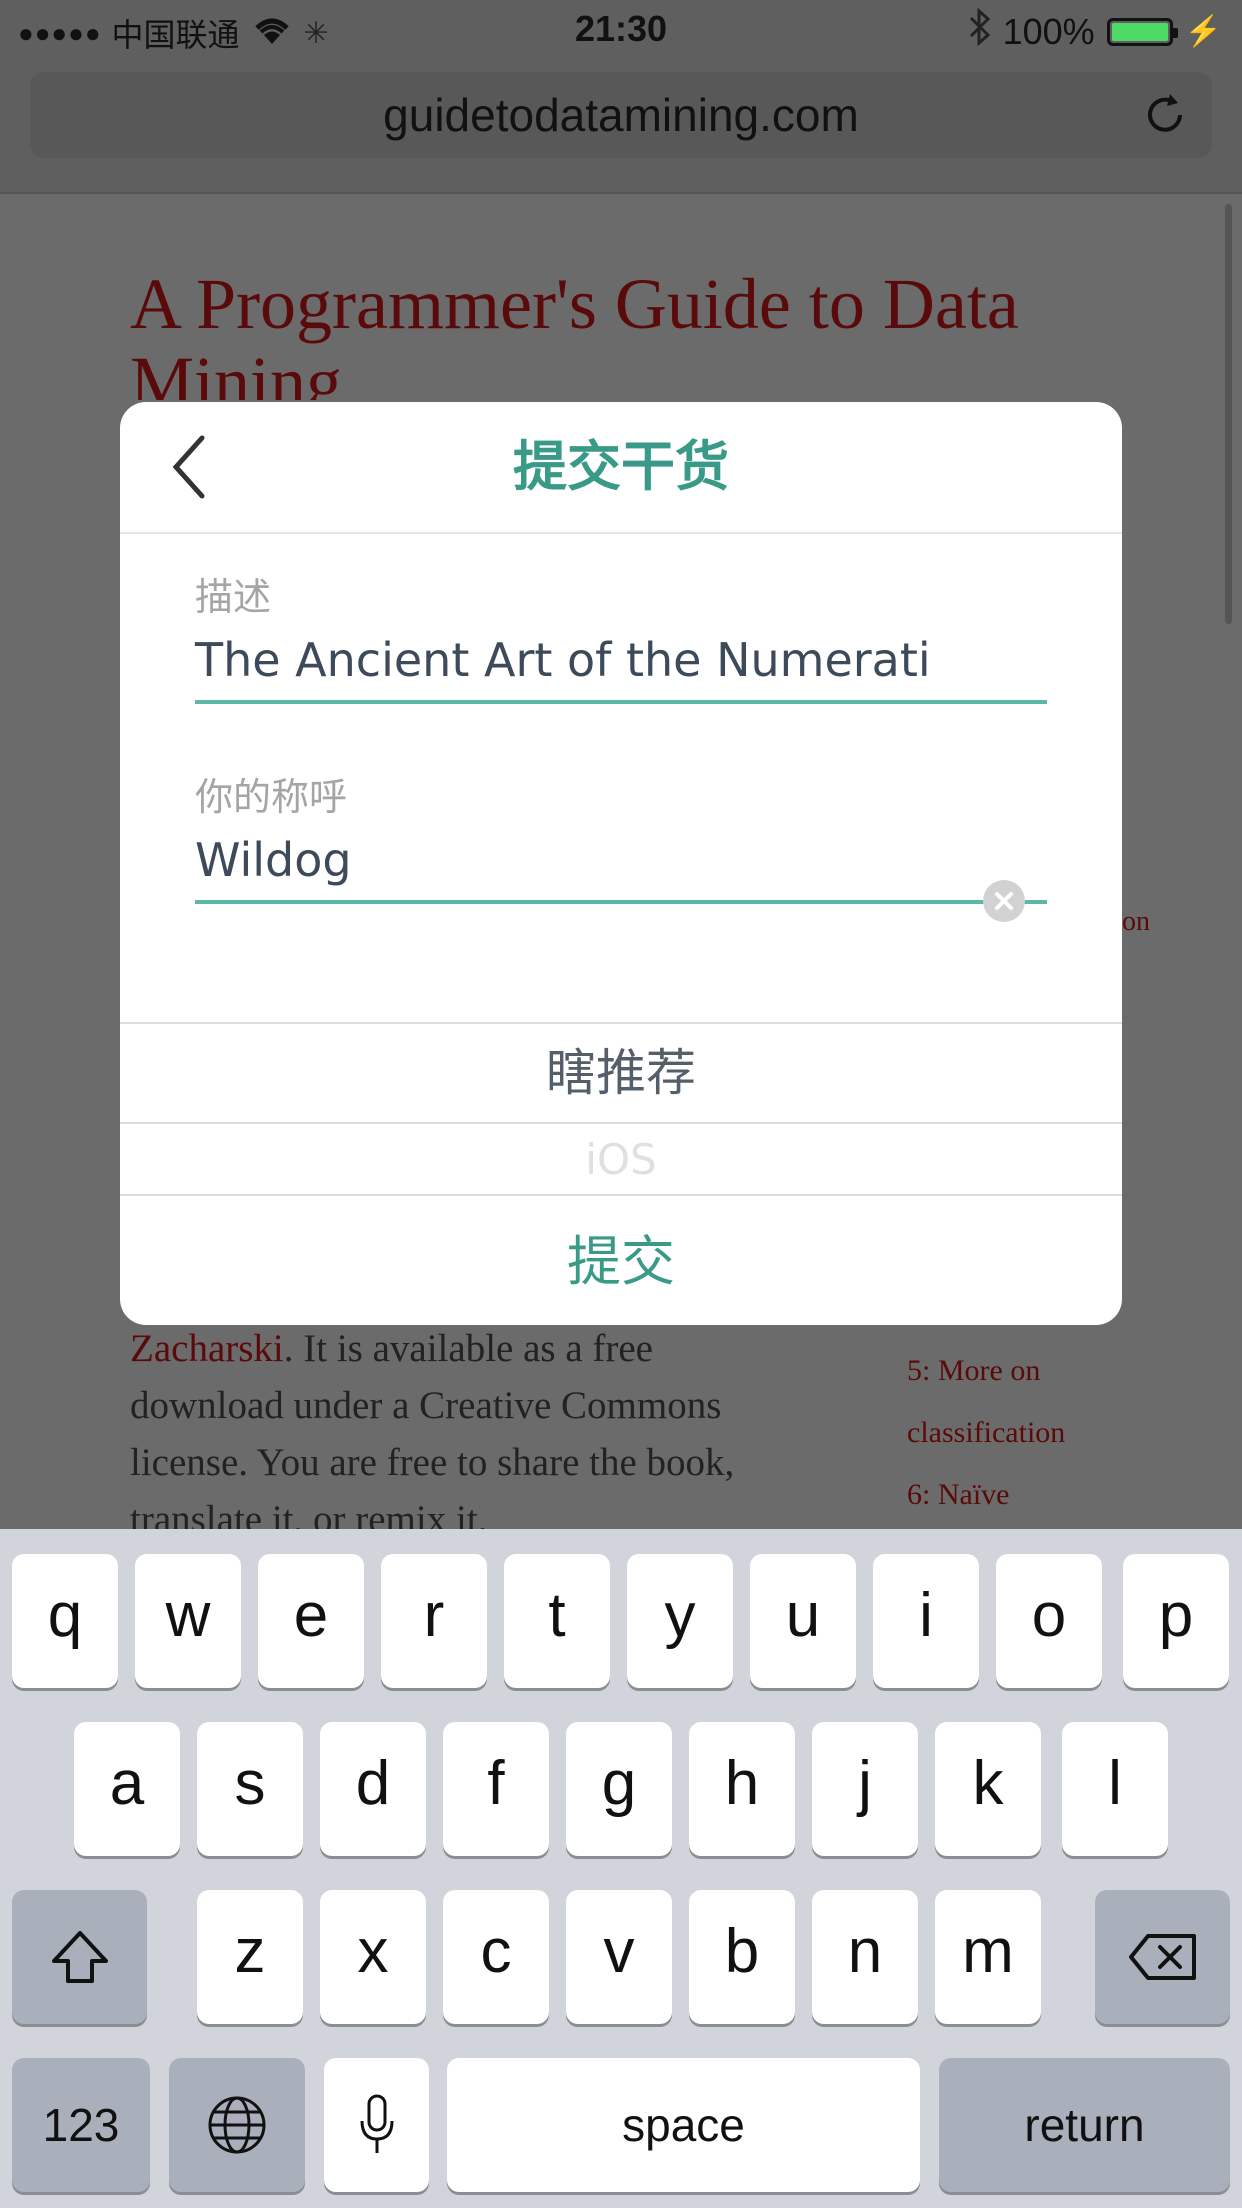 The height and width of the screenshot is (2208, 1242). I want to click on shift-icon, so click(79, 1957).